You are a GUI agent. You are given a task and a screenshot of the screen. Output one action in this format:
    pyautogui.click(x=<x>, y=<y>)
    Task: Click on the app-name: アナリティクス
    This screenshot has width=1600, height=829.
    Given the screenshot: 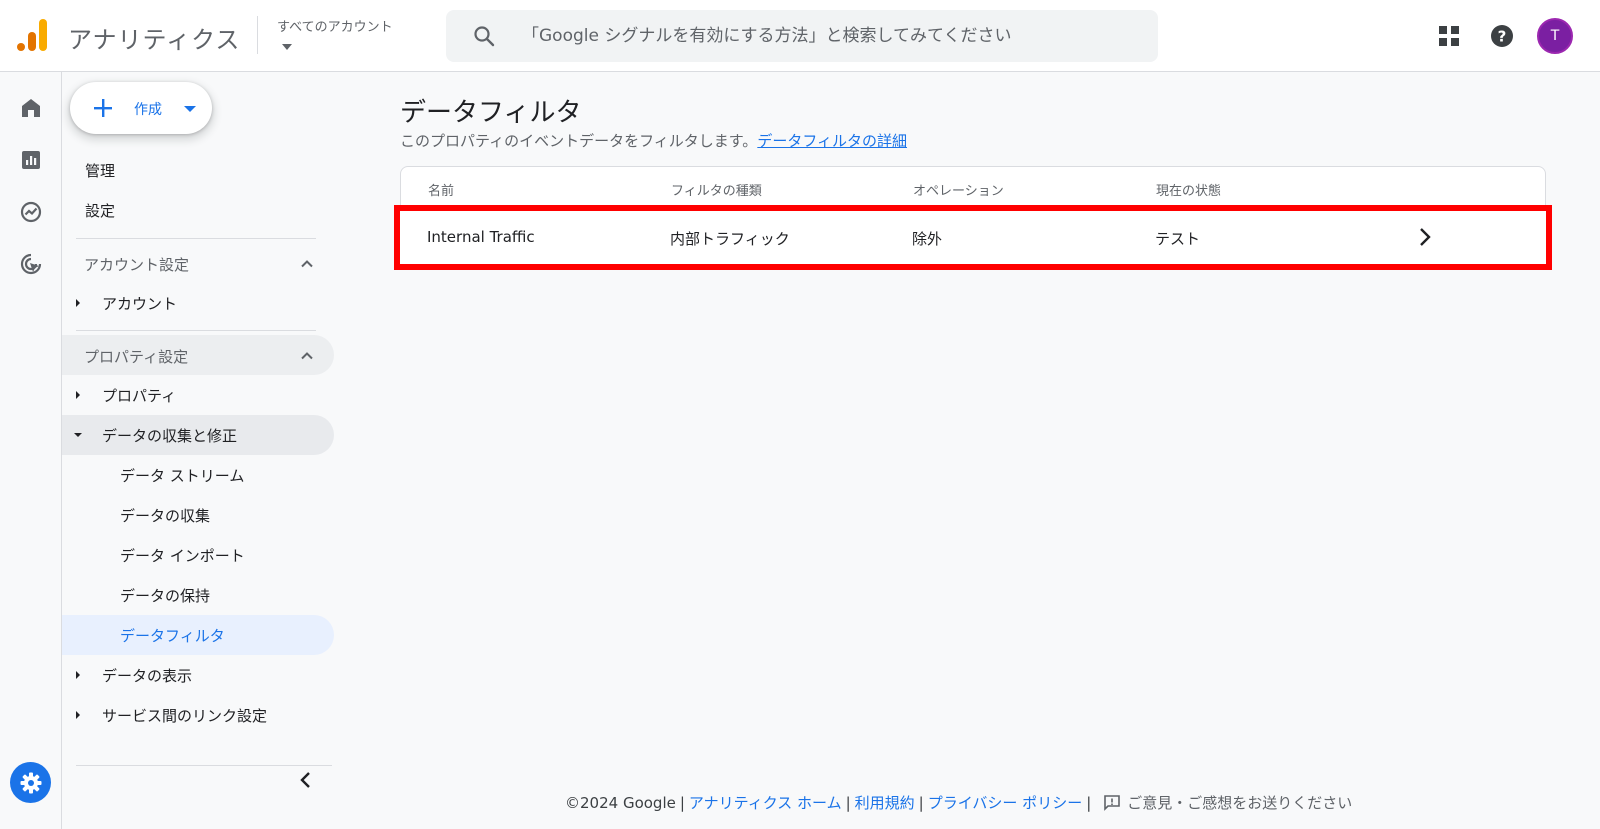 What is the action you would take?
    pyautogui.click(x=154, y=40)
    